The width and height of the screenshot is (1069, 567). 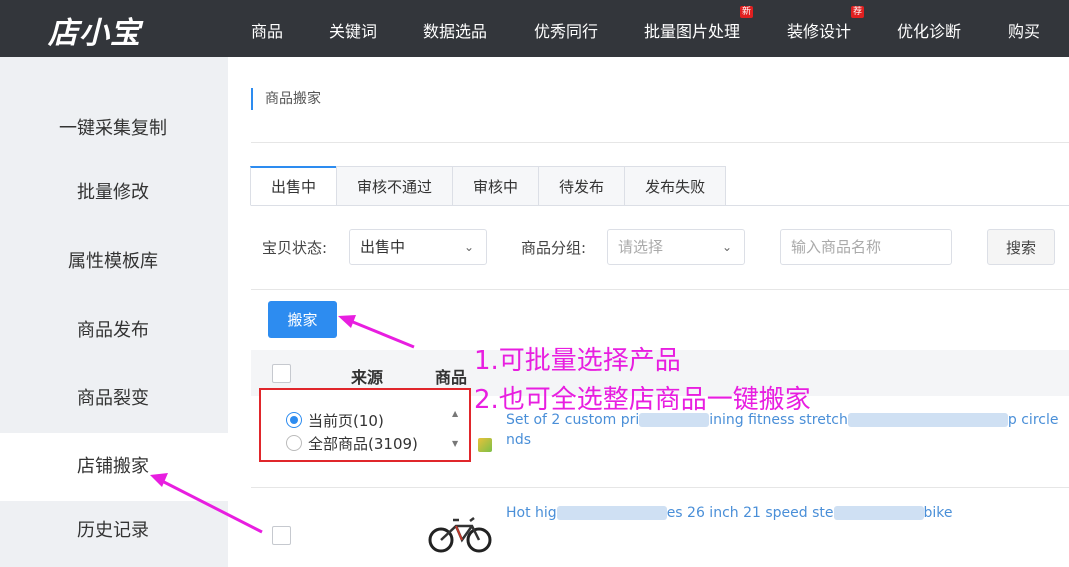 What do you see at coordinates (418, 247) in the screenshot?
I see `status-select: 出售中 ⌄` at bounding box center [418, 247].